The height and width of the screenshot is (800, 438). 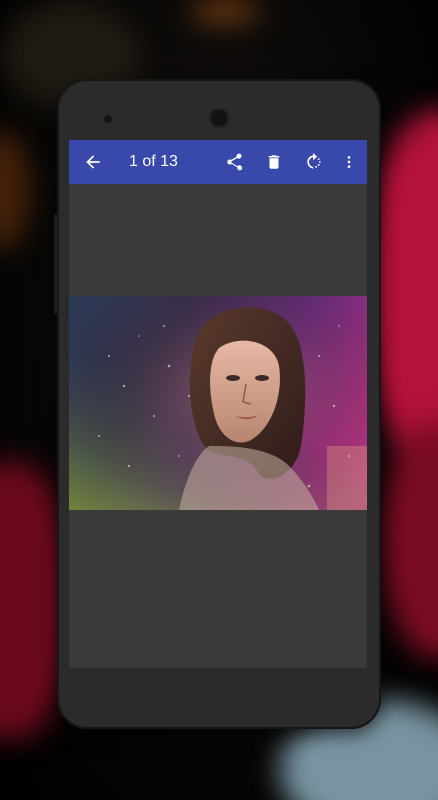 I want to click on delete-button, so click(x=274, y=162).